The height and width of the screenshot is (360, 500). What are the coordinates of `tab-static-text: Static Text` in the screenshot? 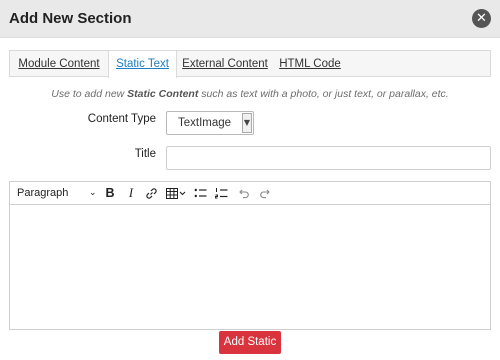 It's located at (142, 64).